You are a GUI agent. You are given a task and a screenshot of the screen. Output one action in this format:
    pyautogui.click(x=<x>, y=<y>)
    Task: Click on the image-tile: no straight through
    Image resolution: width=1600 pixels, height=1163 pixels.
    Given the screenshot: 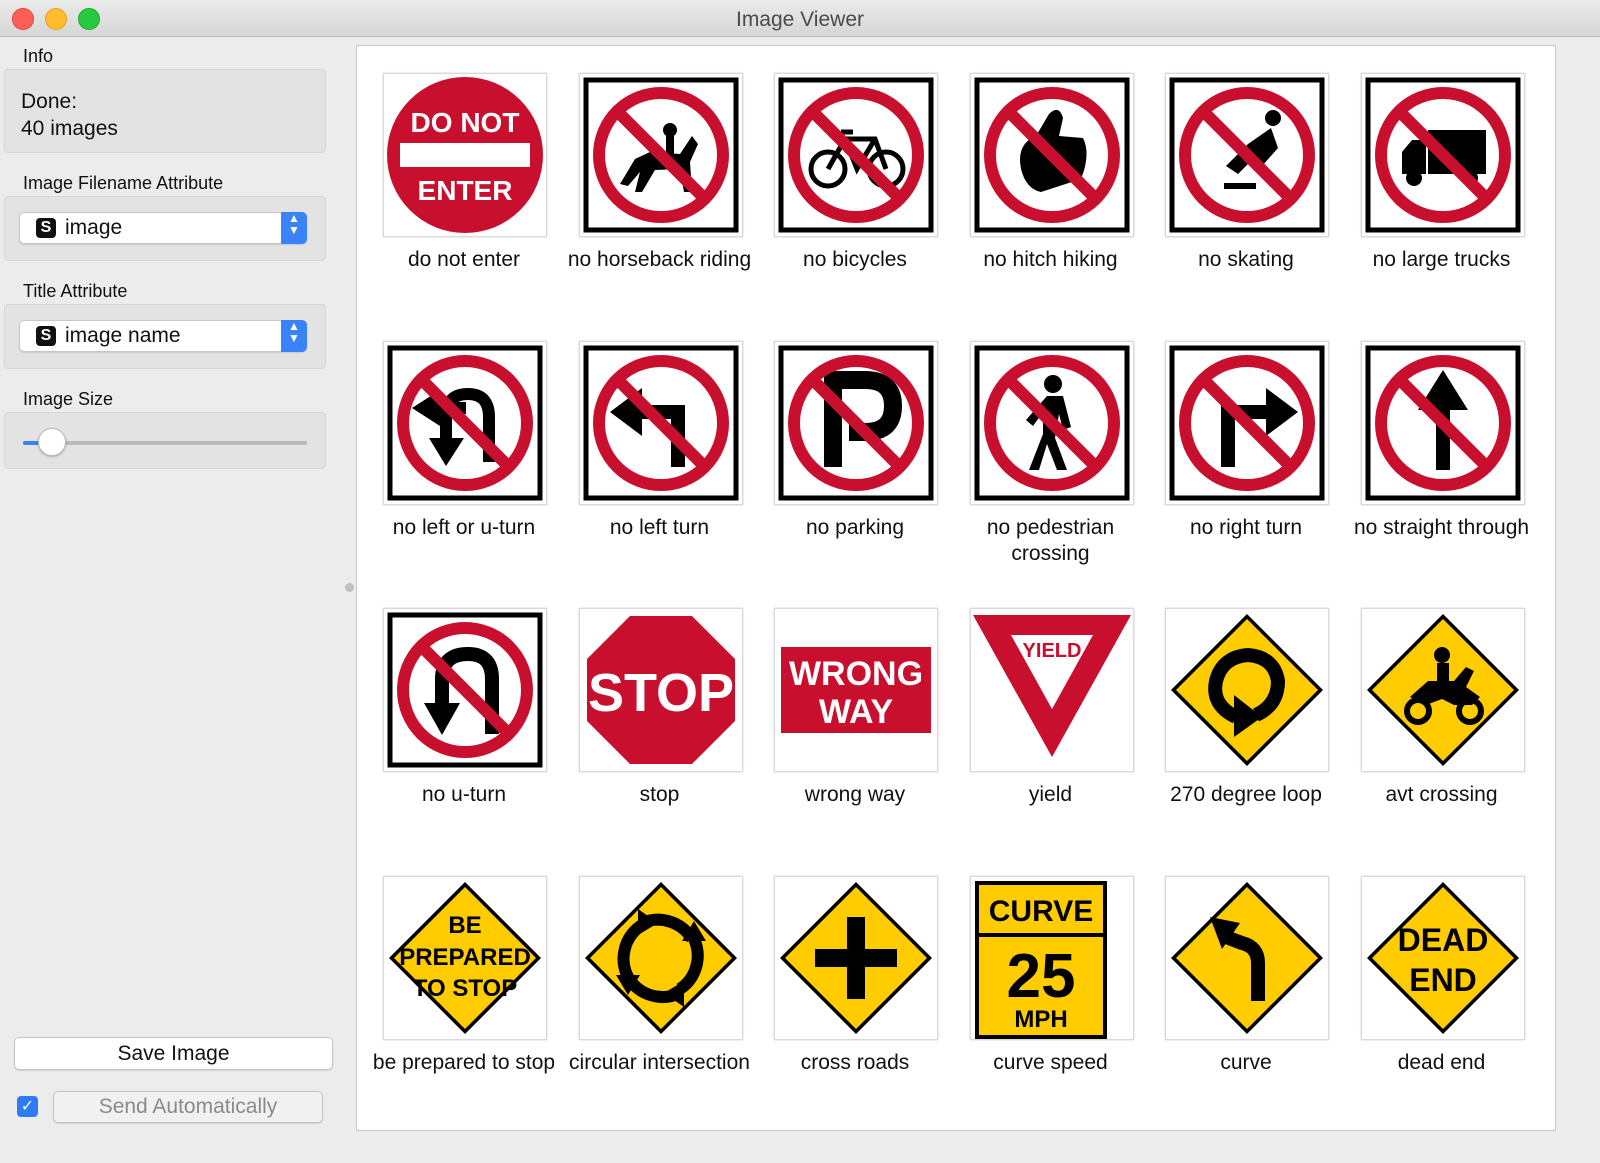 What is the action you would take?
    pyautogui.click(x=1442, y=449)
    